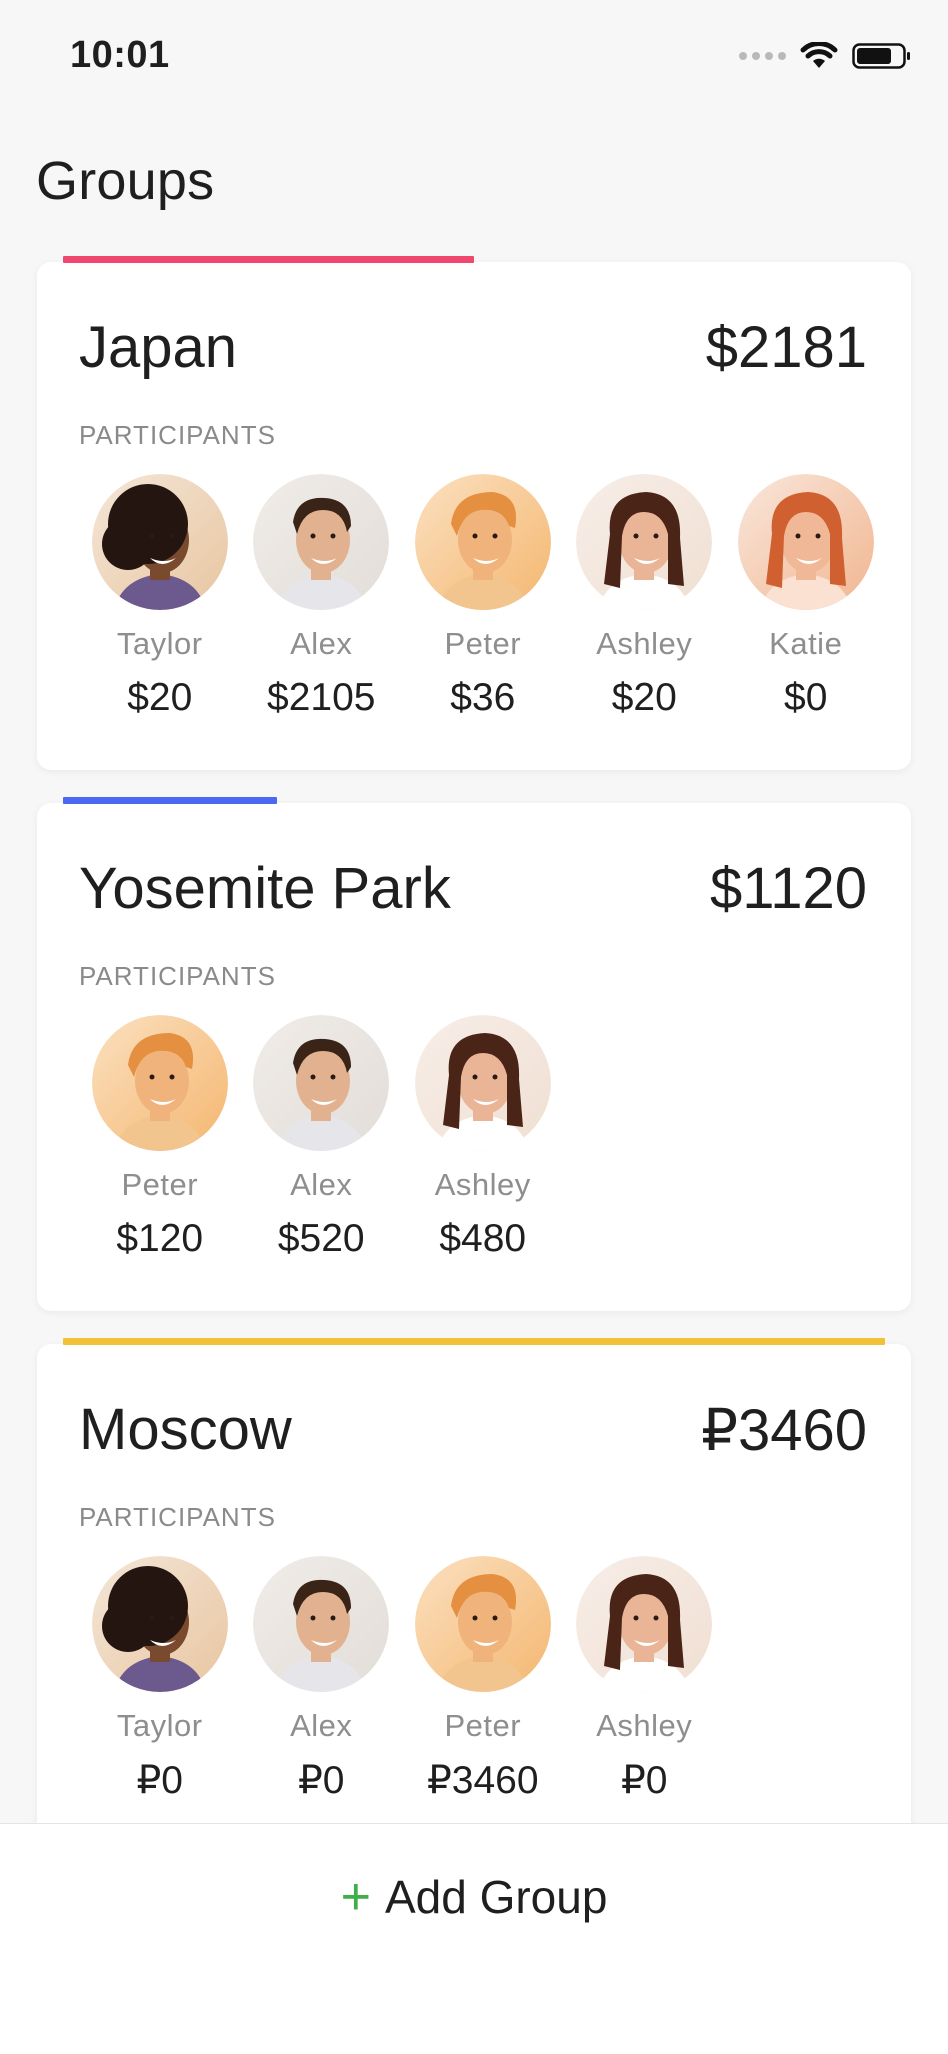 This screenshot has width=948, height=2054. What do you see at coordinates (806, 643) in the screenshot?
I see `participant-name: Katie` at bounding box center [806, 643].